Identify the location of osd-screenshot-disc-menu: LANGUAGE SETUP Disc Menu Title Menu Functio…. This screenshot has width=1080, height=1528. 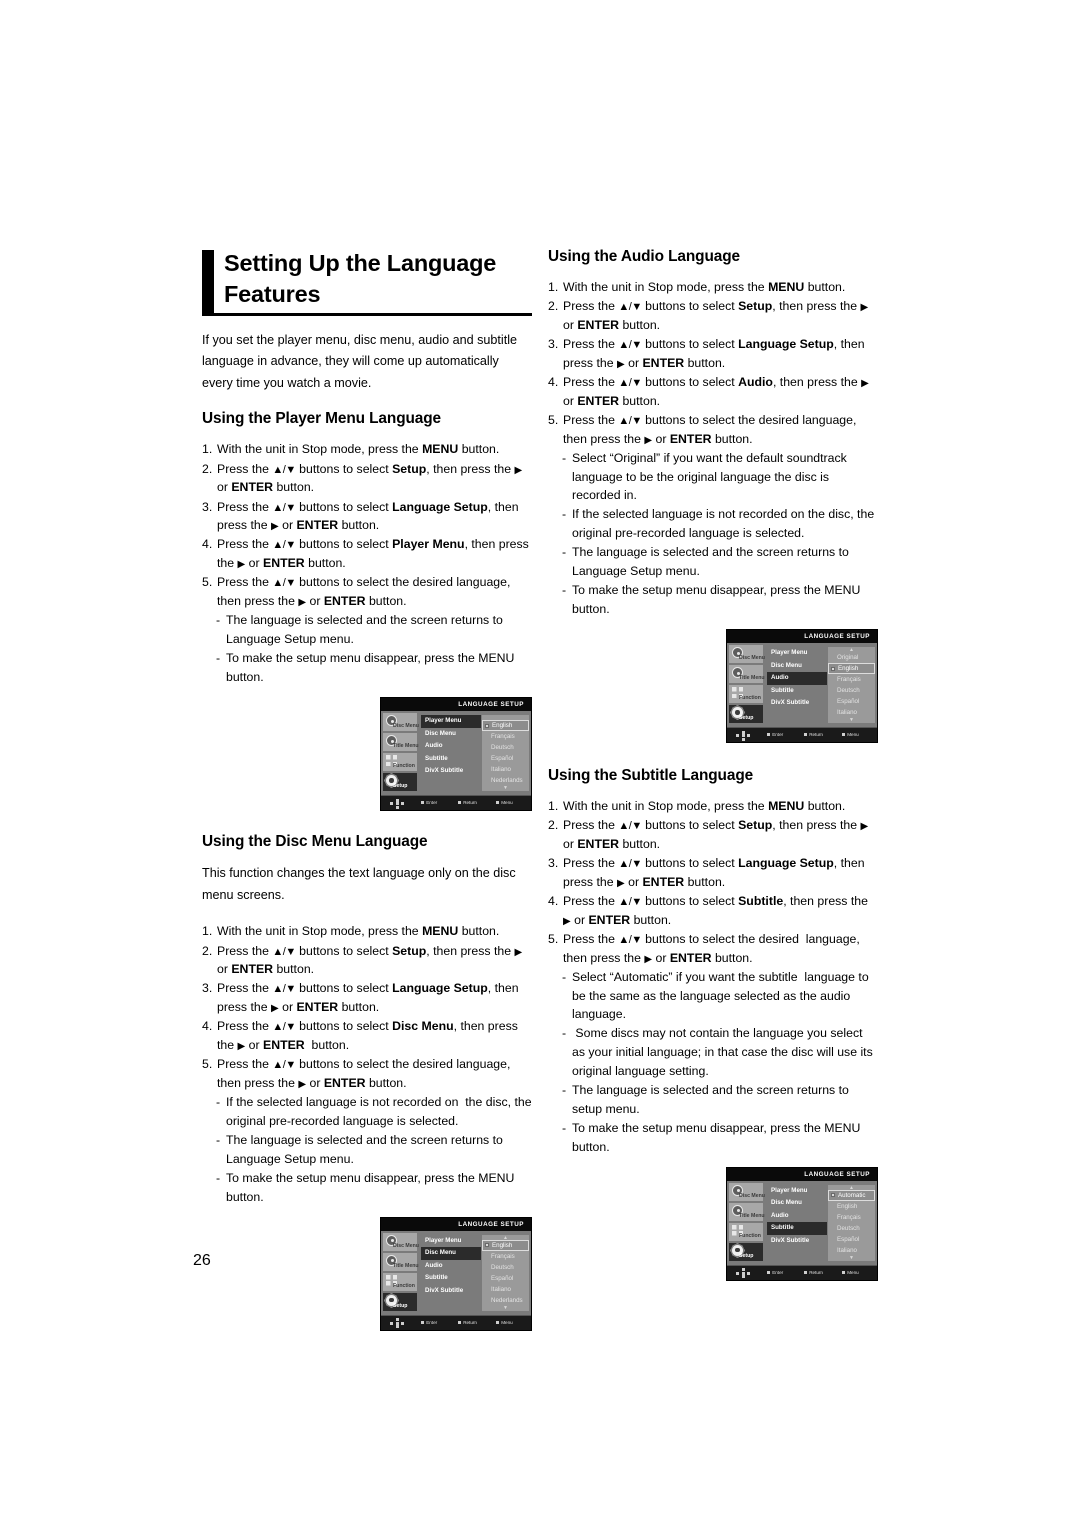
(456, 1273).